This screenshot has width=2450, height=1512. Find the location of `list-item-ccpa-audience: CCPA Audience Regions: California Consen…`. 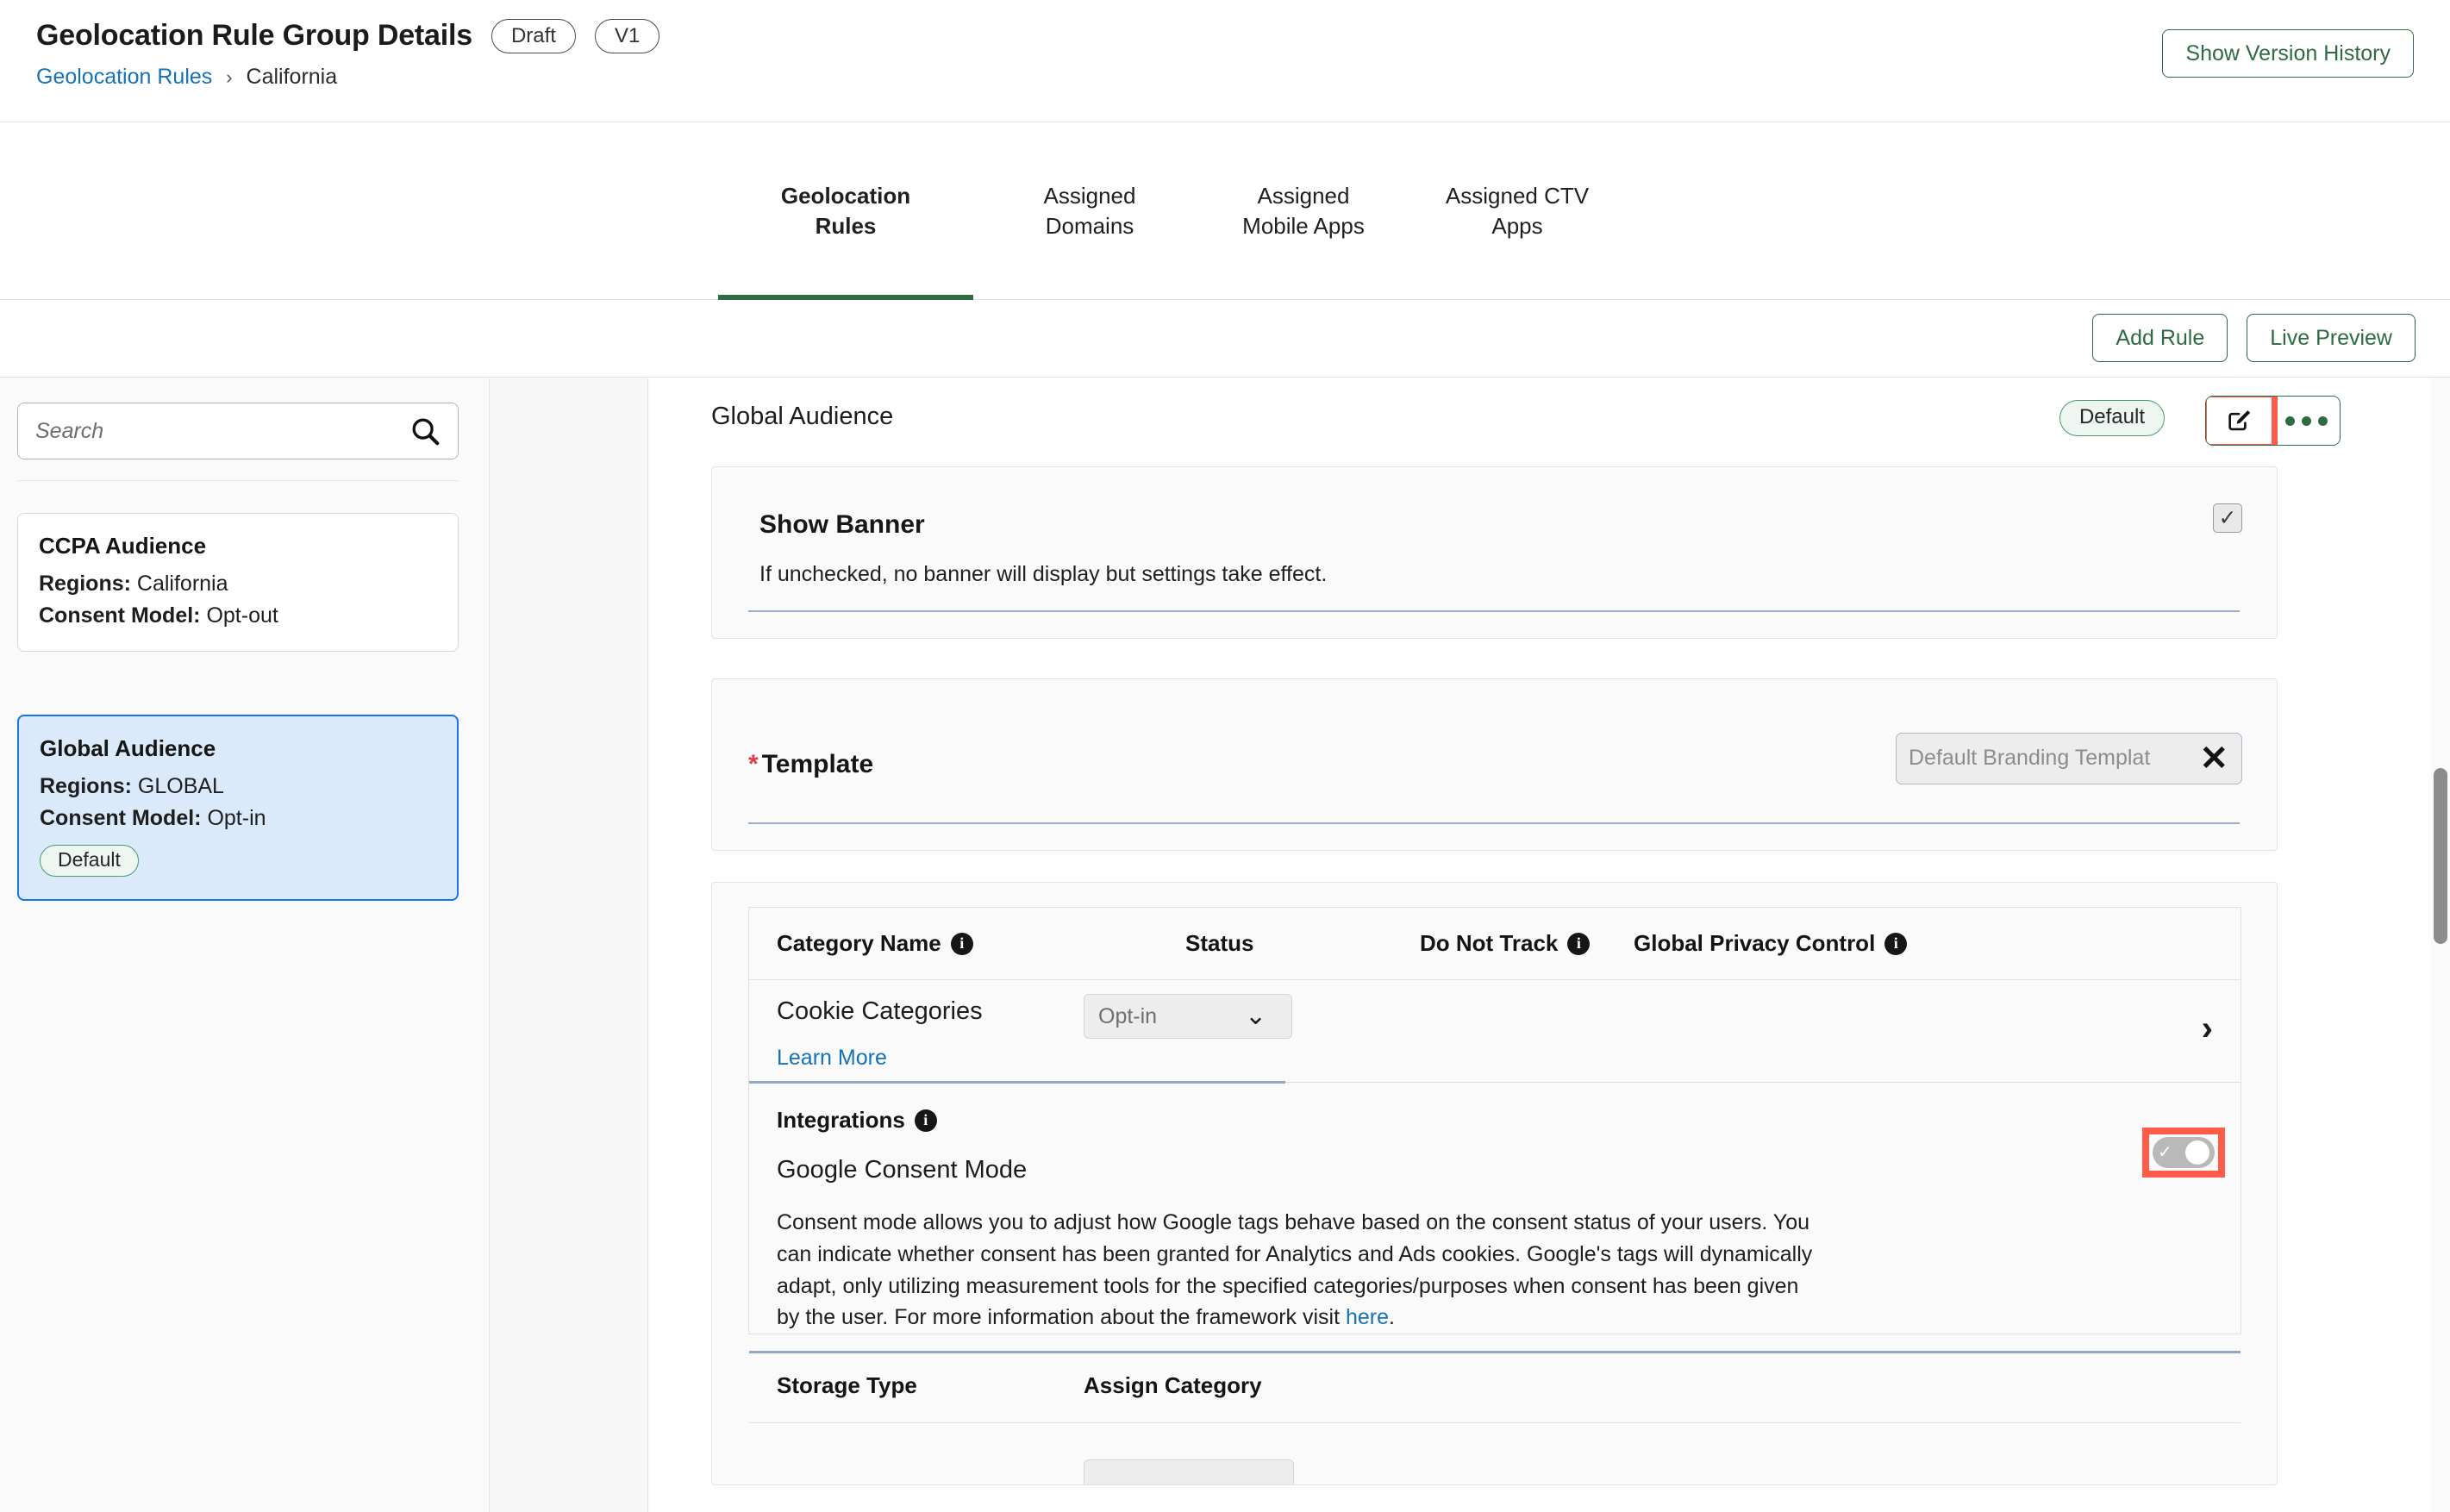

list-item-ccpa-audience: CCPA Audience Regions: California Consen… is located at coordinates (238, 582).